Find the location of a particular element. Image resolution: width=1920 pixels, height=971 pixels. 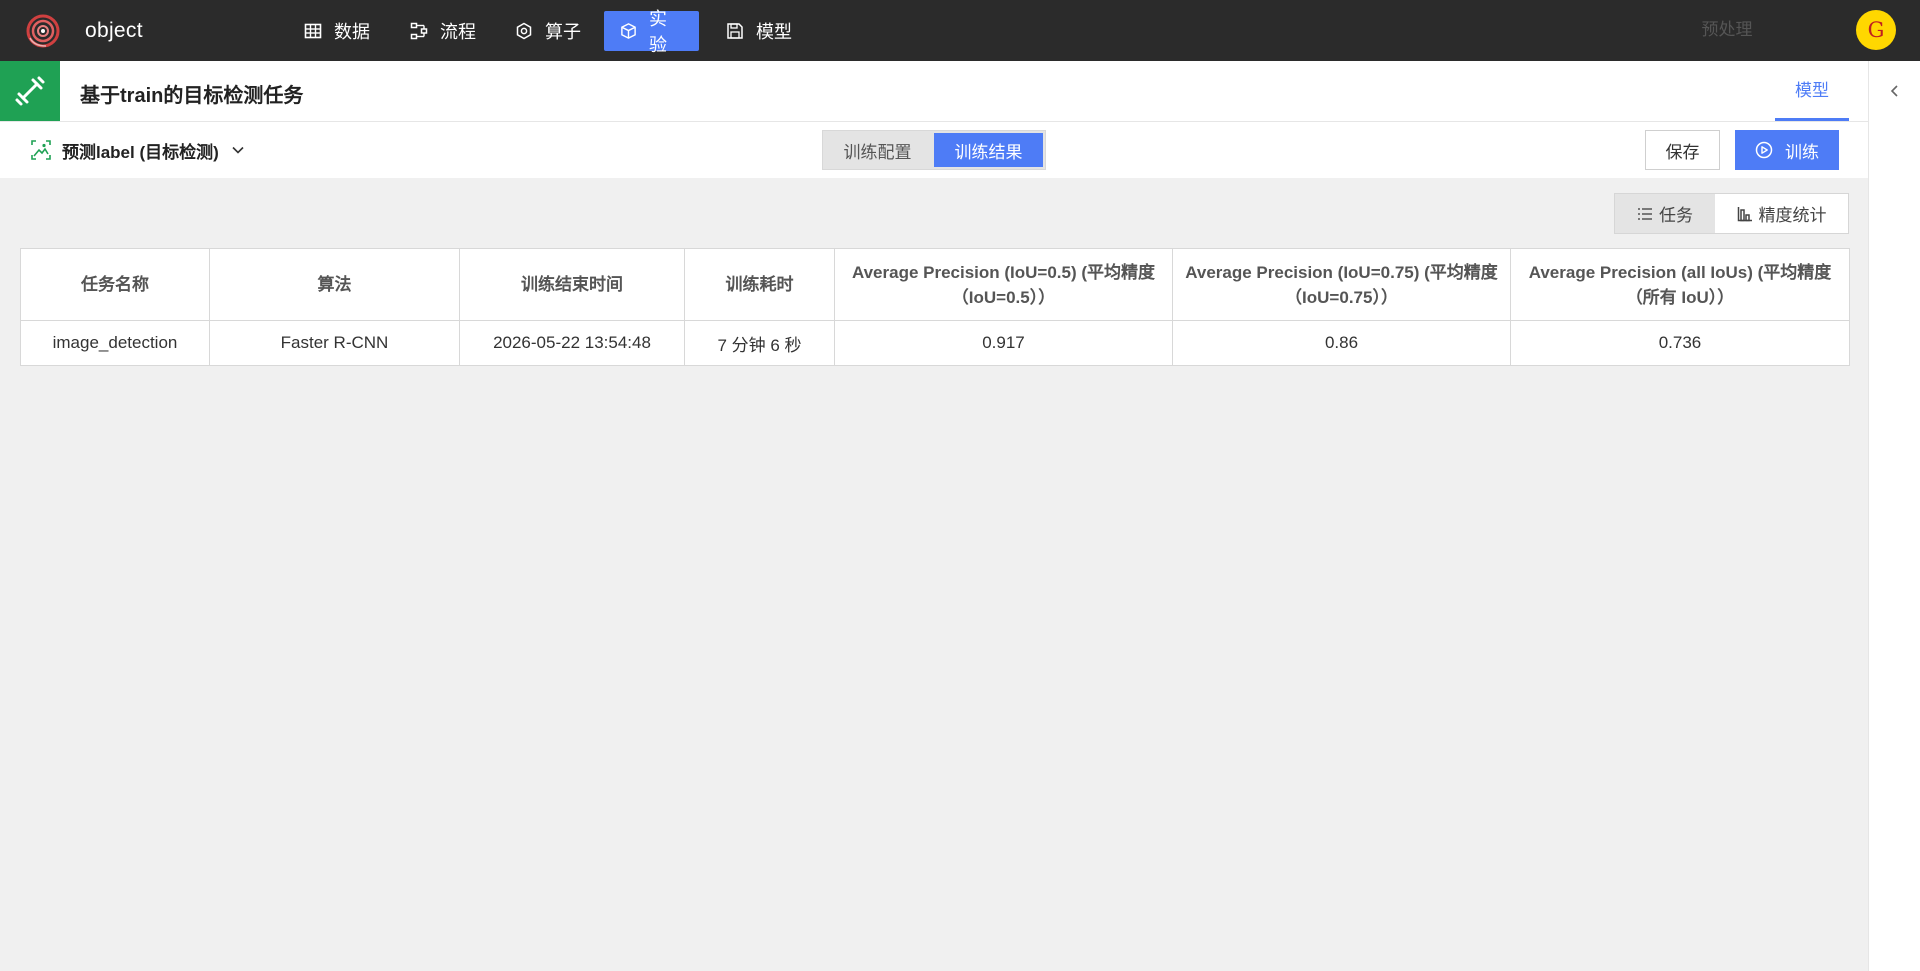

task-type-badge is located at coordinates (30, 91).